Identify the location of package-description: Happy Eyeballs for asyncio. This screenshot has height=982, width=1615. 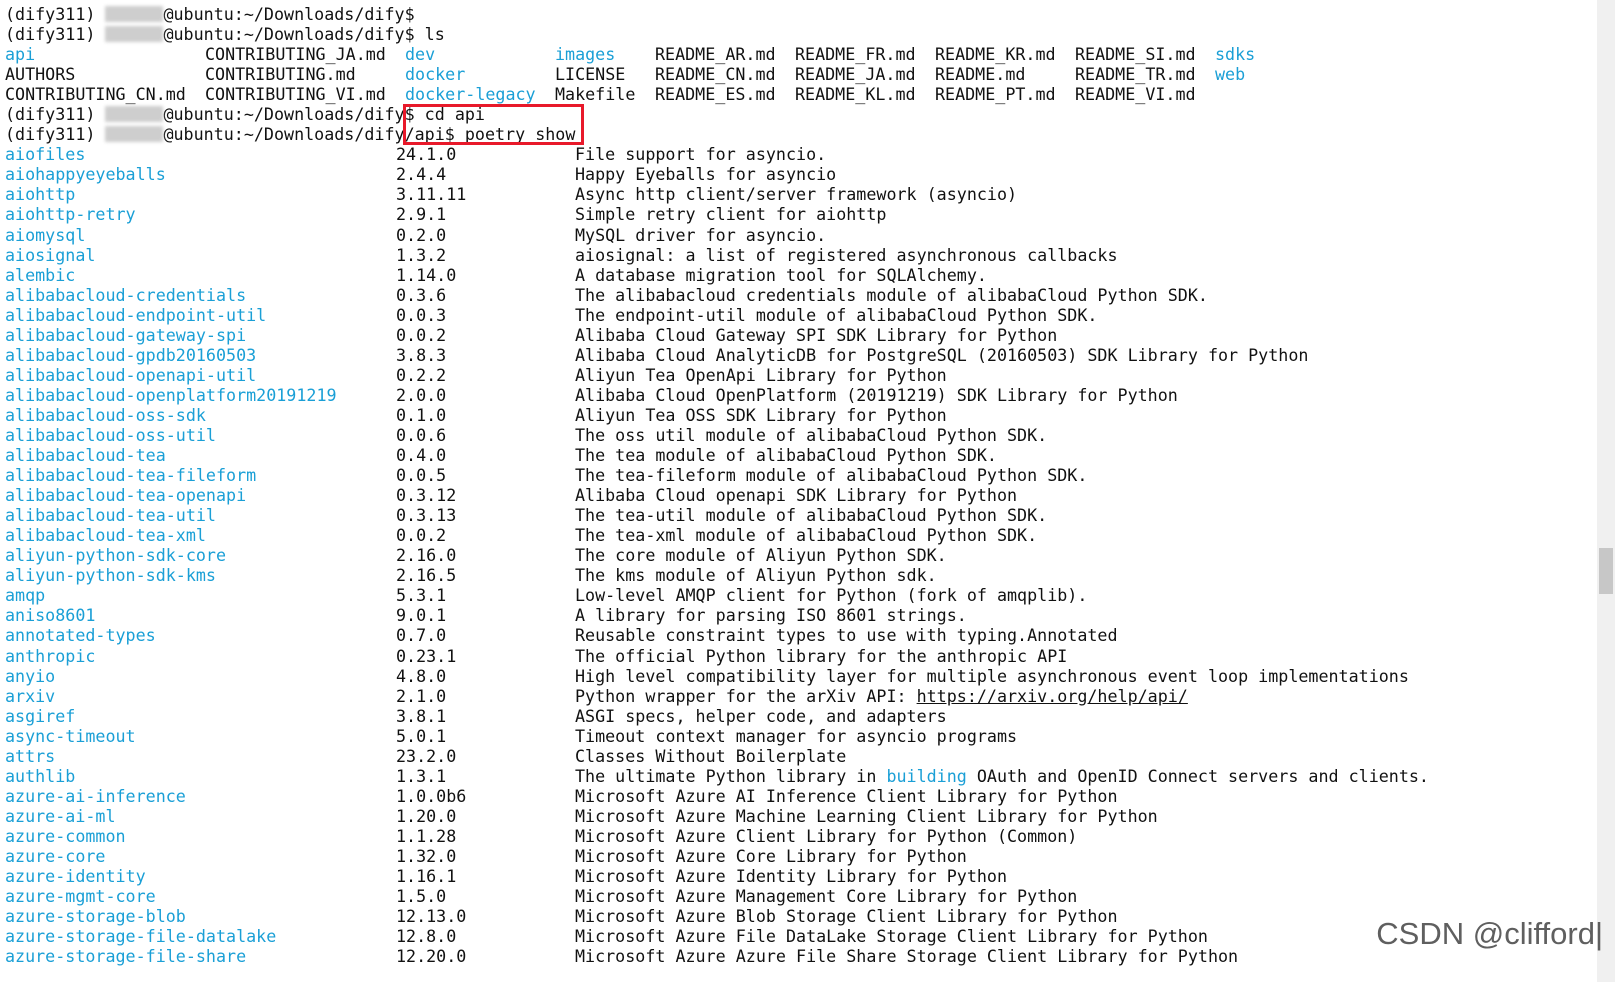
(705, 174).